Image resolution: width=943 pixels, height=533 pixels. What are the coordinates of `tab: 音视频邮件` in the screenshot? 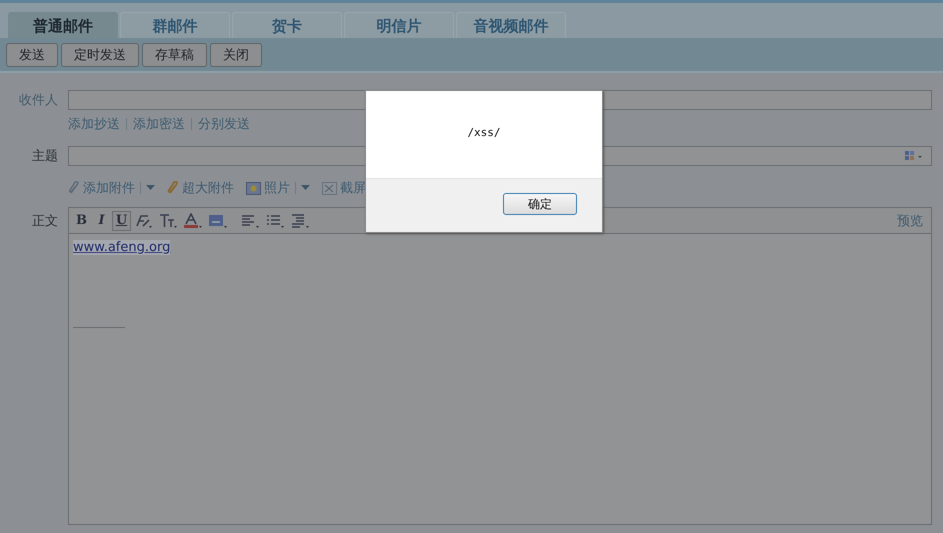 It's located at (511, 25).